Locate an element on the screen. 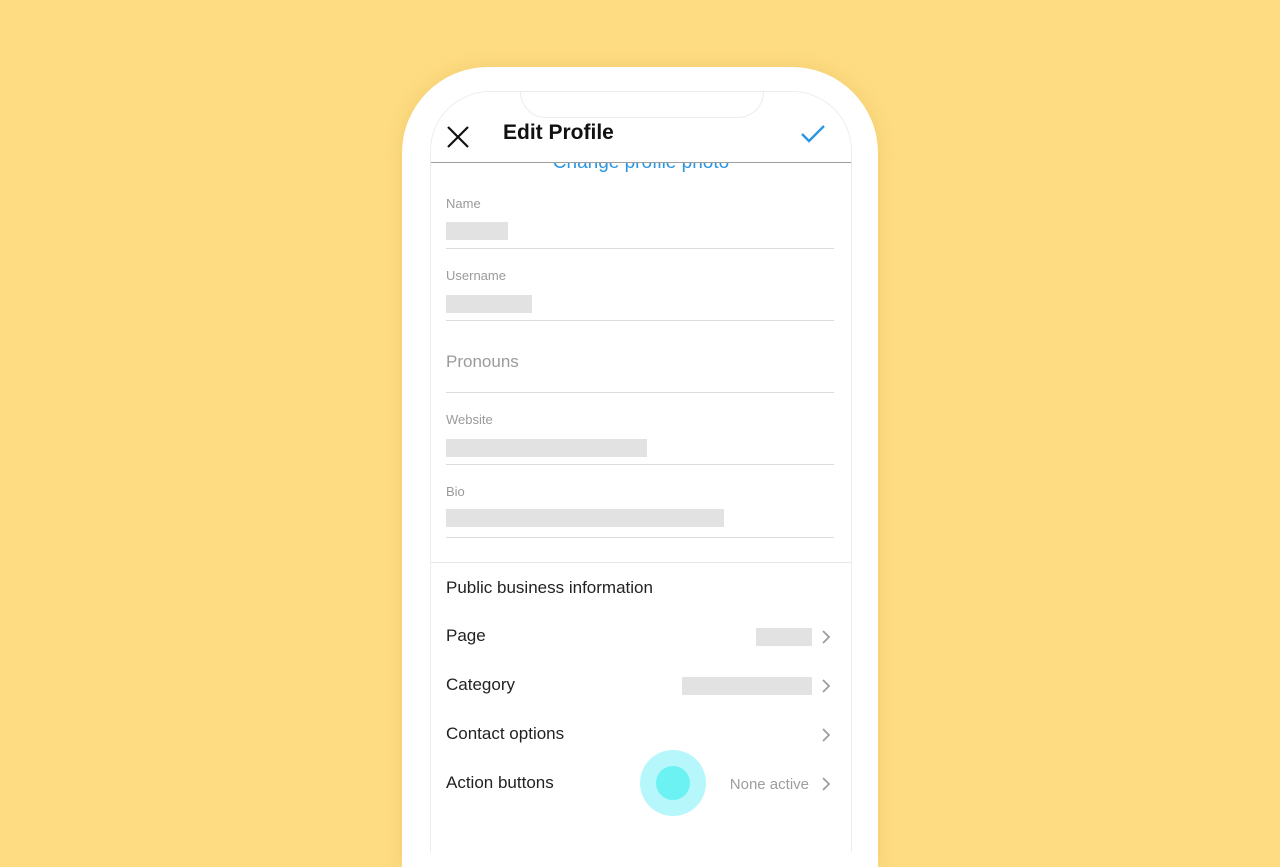 This screenshot has height=867, width=1280. pronouns-placeholder: Pronouns is located at coordinates (482, 361).